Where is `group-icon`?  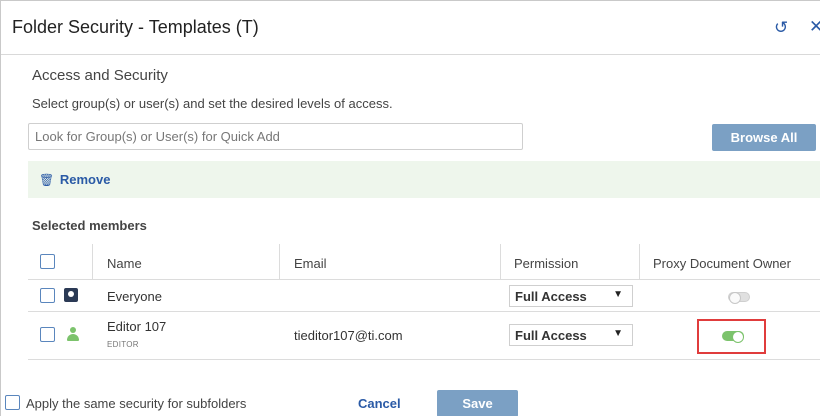 group-icon is located at coordinates (71, 295).